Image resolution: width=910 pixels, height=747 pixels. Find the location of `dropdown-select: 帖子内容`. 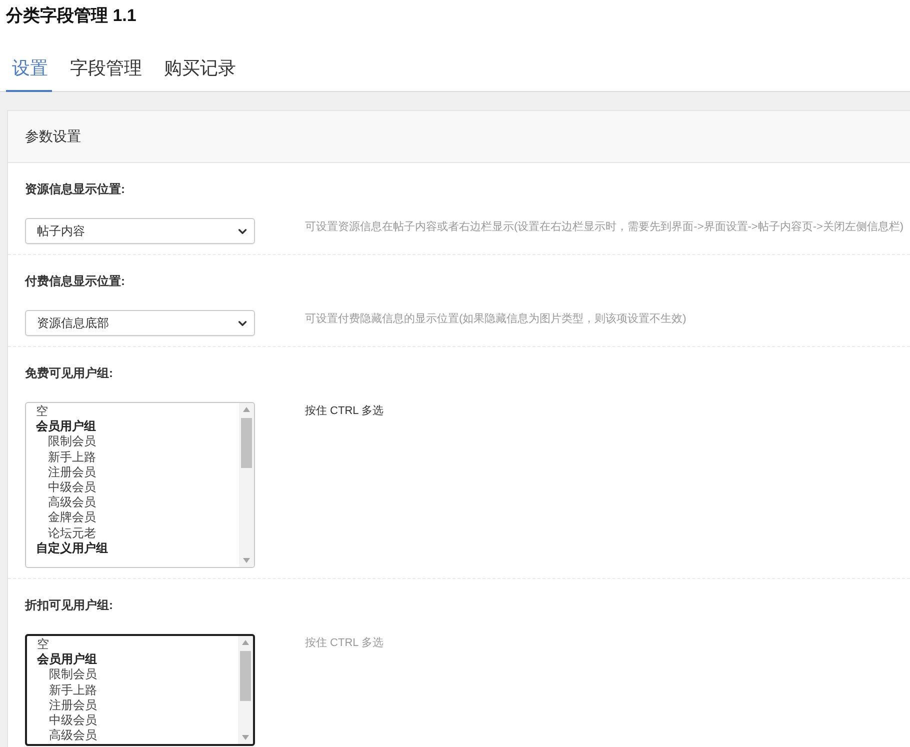

dropdown-select: 帖子内容 is located at coordinates (140, 231).